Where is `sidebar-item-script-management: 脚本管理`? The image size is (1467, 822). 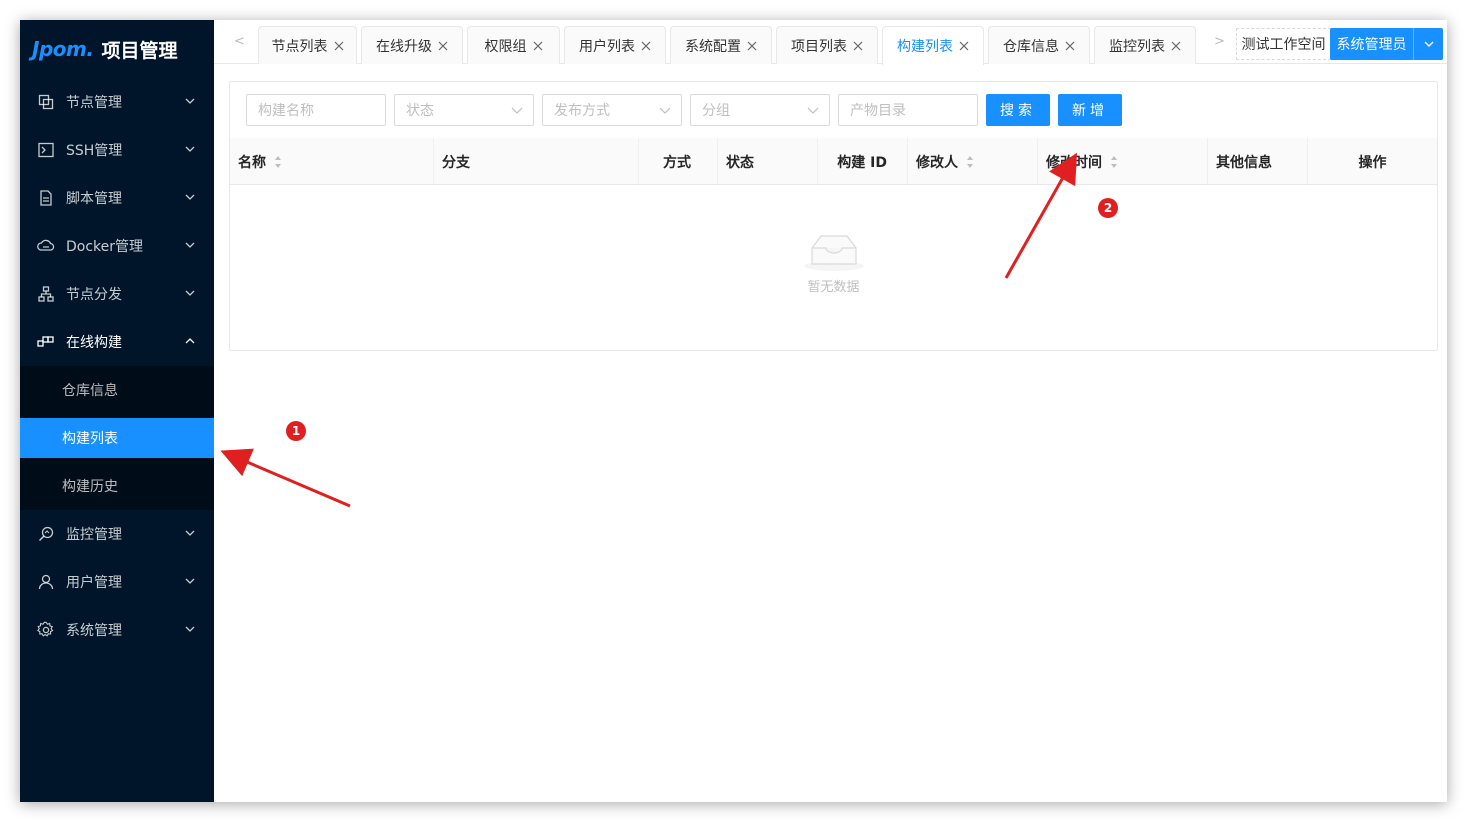
sidebar-item-script-management: 脚本管理 is located at coordinates (117, 198).